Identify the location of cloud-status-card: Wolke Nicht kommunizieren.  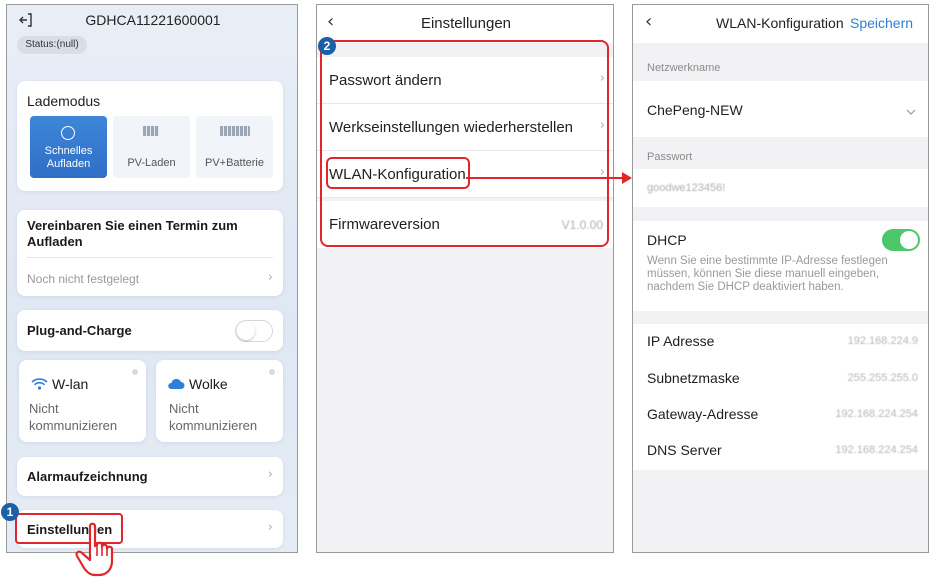
(219, 401).